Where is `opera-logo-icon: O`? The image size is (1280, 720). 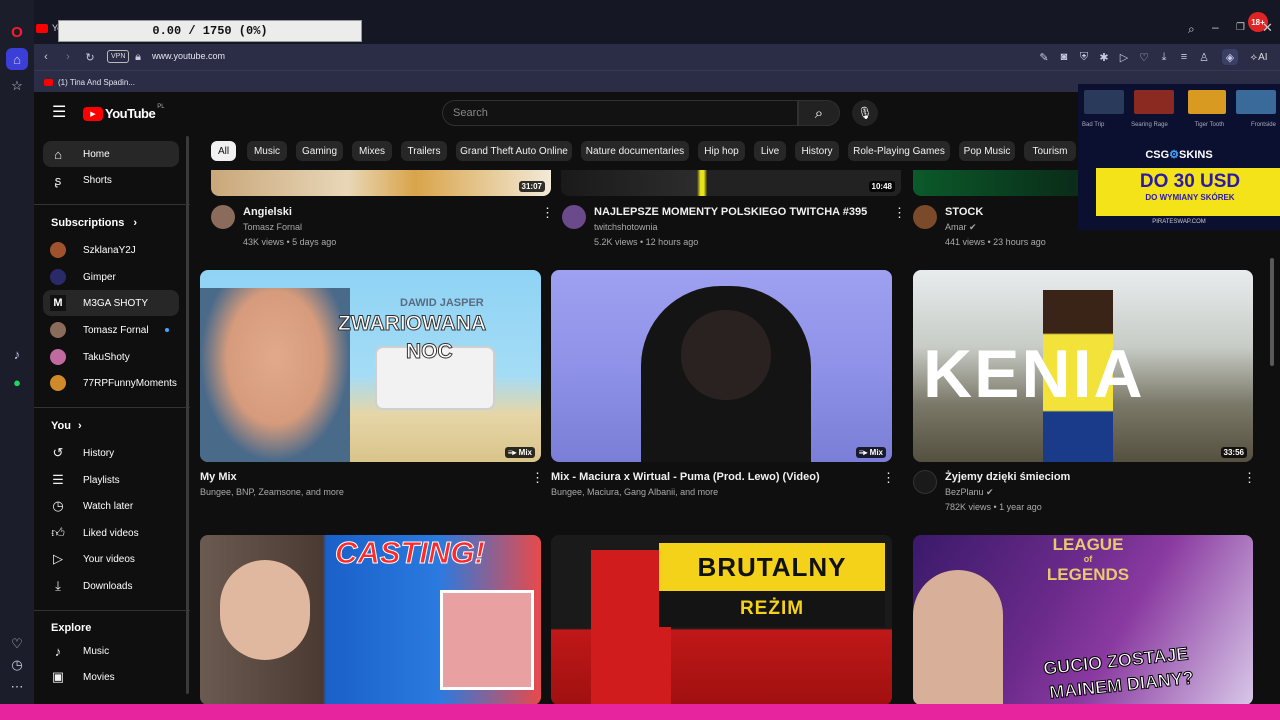
opera-logo-icon: O is located at coordinates (17, 32).